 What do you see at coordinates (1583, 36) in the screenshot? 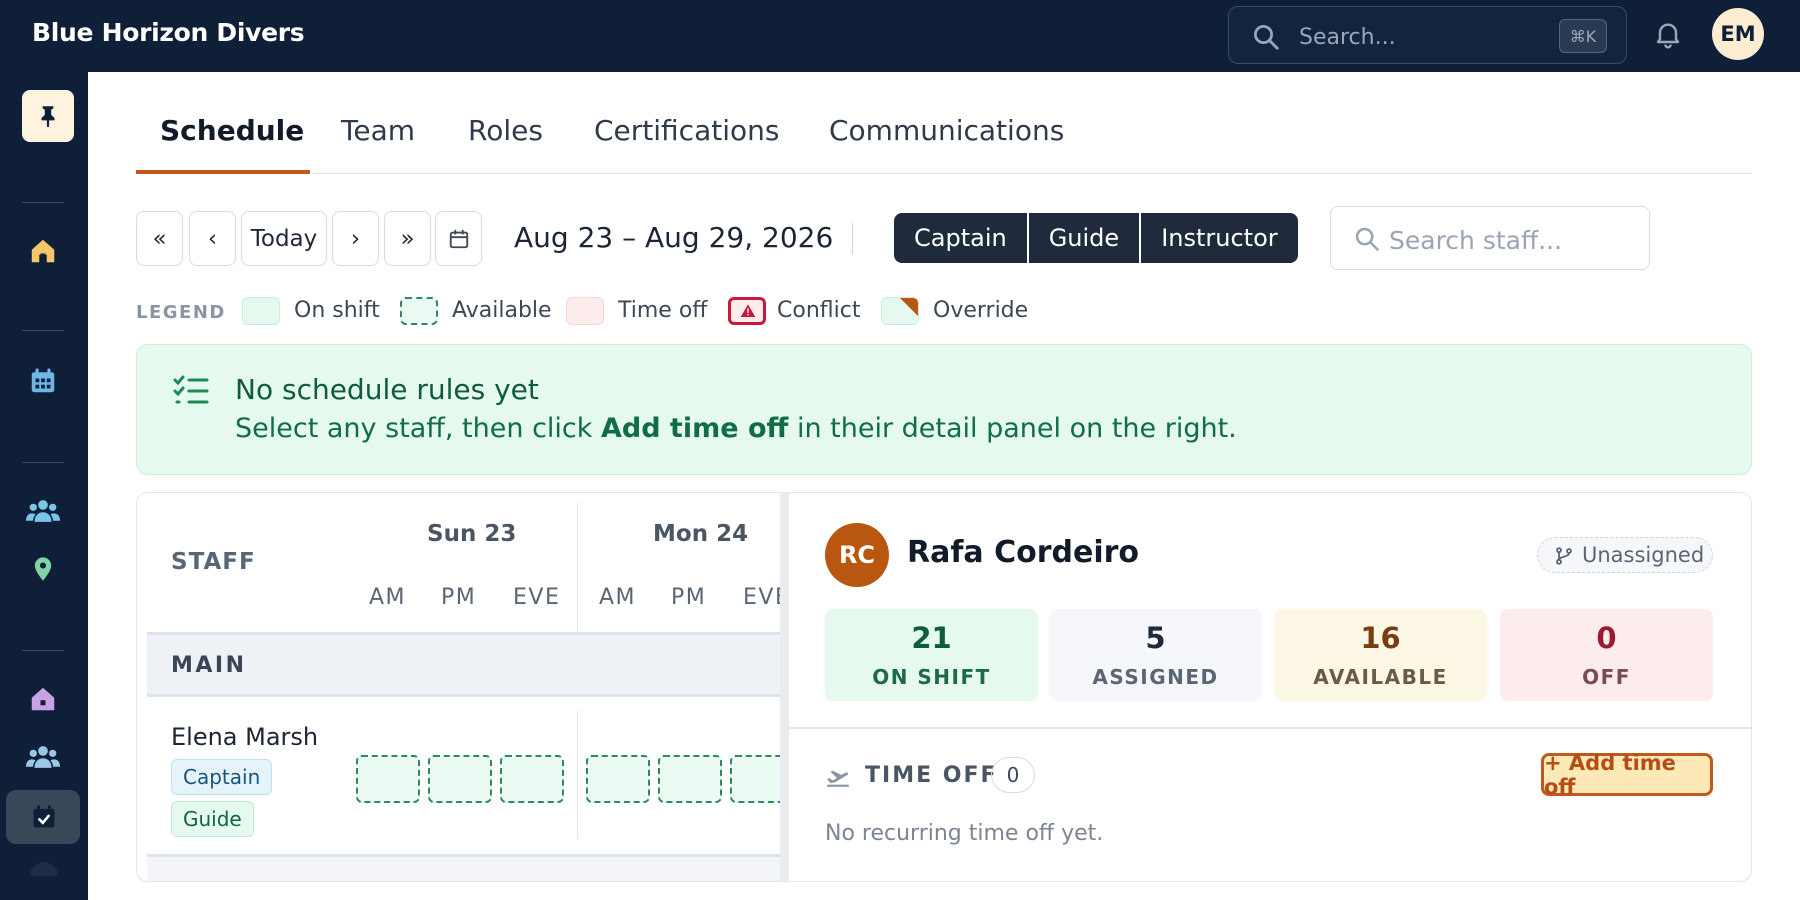
I see `shortcut-hint: ⌘K` at bounding box center [1583, 36].